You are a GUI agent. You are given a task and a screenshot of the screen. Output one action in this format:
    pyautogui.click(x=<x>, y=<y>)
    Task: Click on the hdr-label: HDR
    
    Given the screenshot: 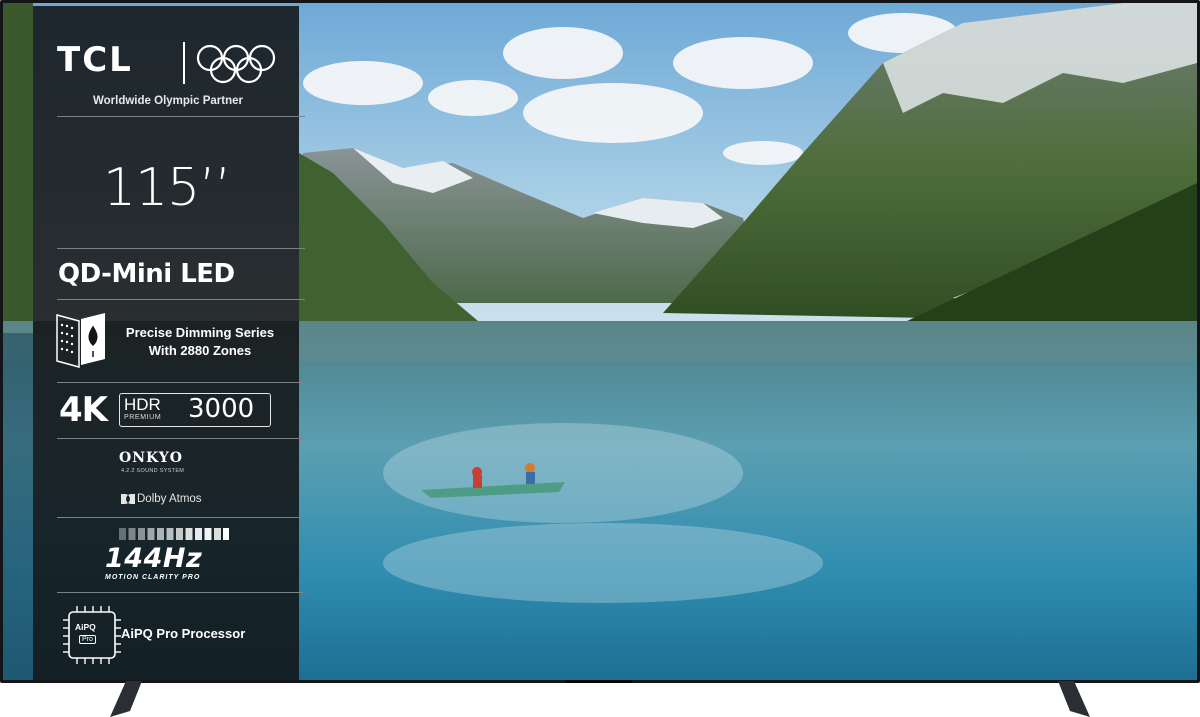 What is the action you would take?
    pyautogui.click(x=142, y=404)
    